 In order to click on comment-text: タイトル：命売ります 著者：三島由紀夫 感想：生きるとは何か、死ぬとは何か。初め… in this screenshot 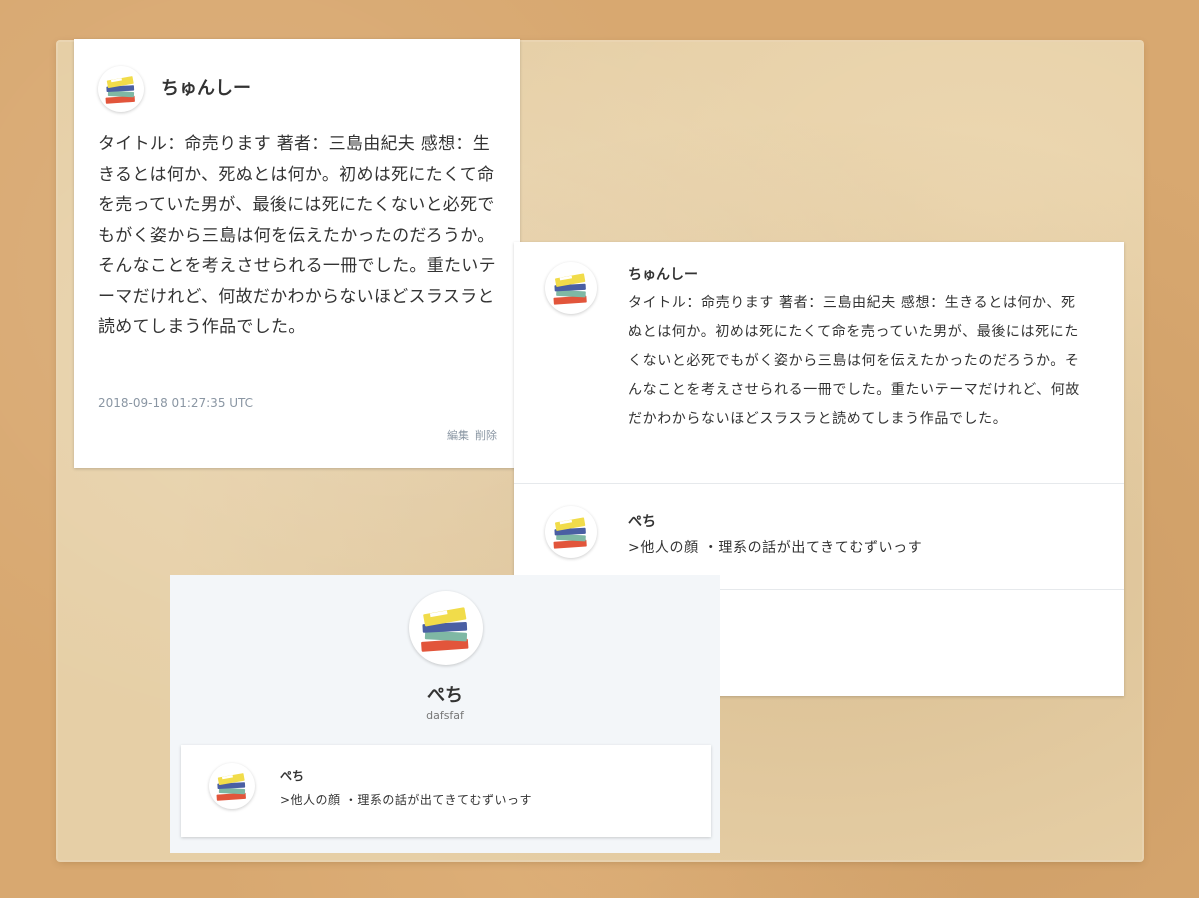, I will do `click(854, 361)`.